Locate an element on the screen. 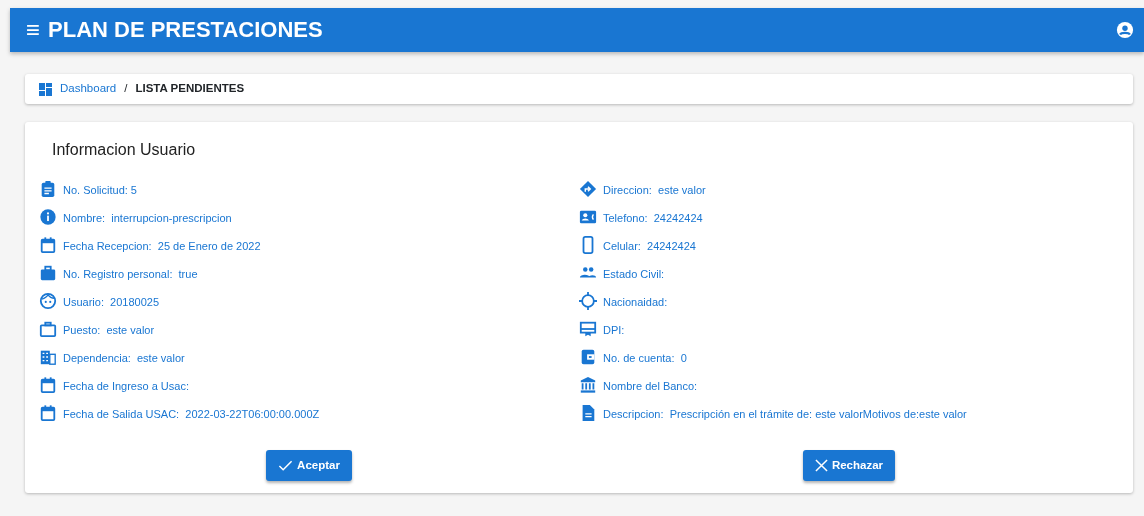 Image resolution: width=1144 pixels, height=516 pixels. breadcrumb-link: Dashboard is located at coordinates (88, 89).